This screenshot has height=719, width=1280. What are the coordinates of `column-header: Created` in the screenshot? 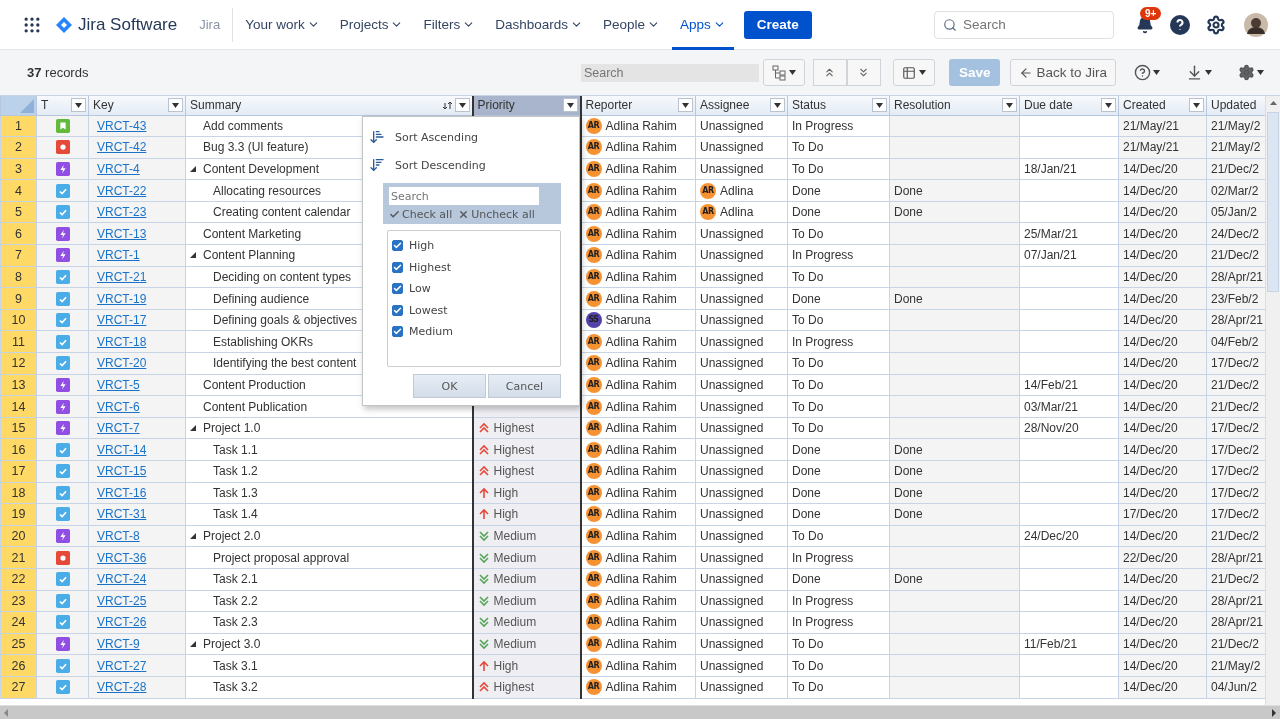 It's located at (1162, 105).